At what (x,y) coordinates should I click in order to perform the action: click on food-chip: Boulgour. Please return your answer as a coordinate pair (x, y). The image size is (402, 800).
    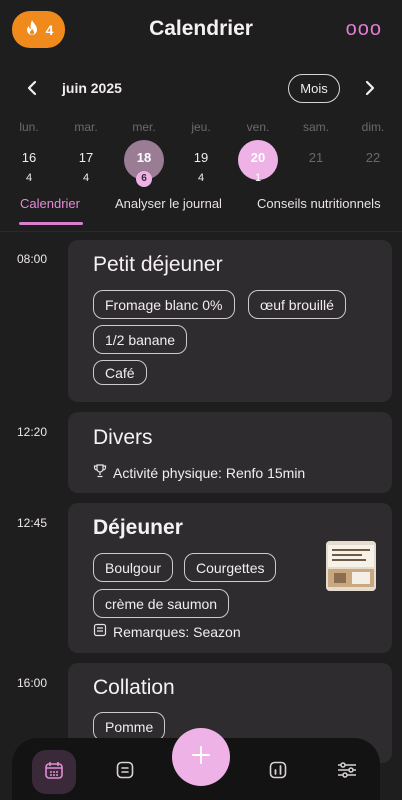
    Looking at the image, I should click on (133, 567).